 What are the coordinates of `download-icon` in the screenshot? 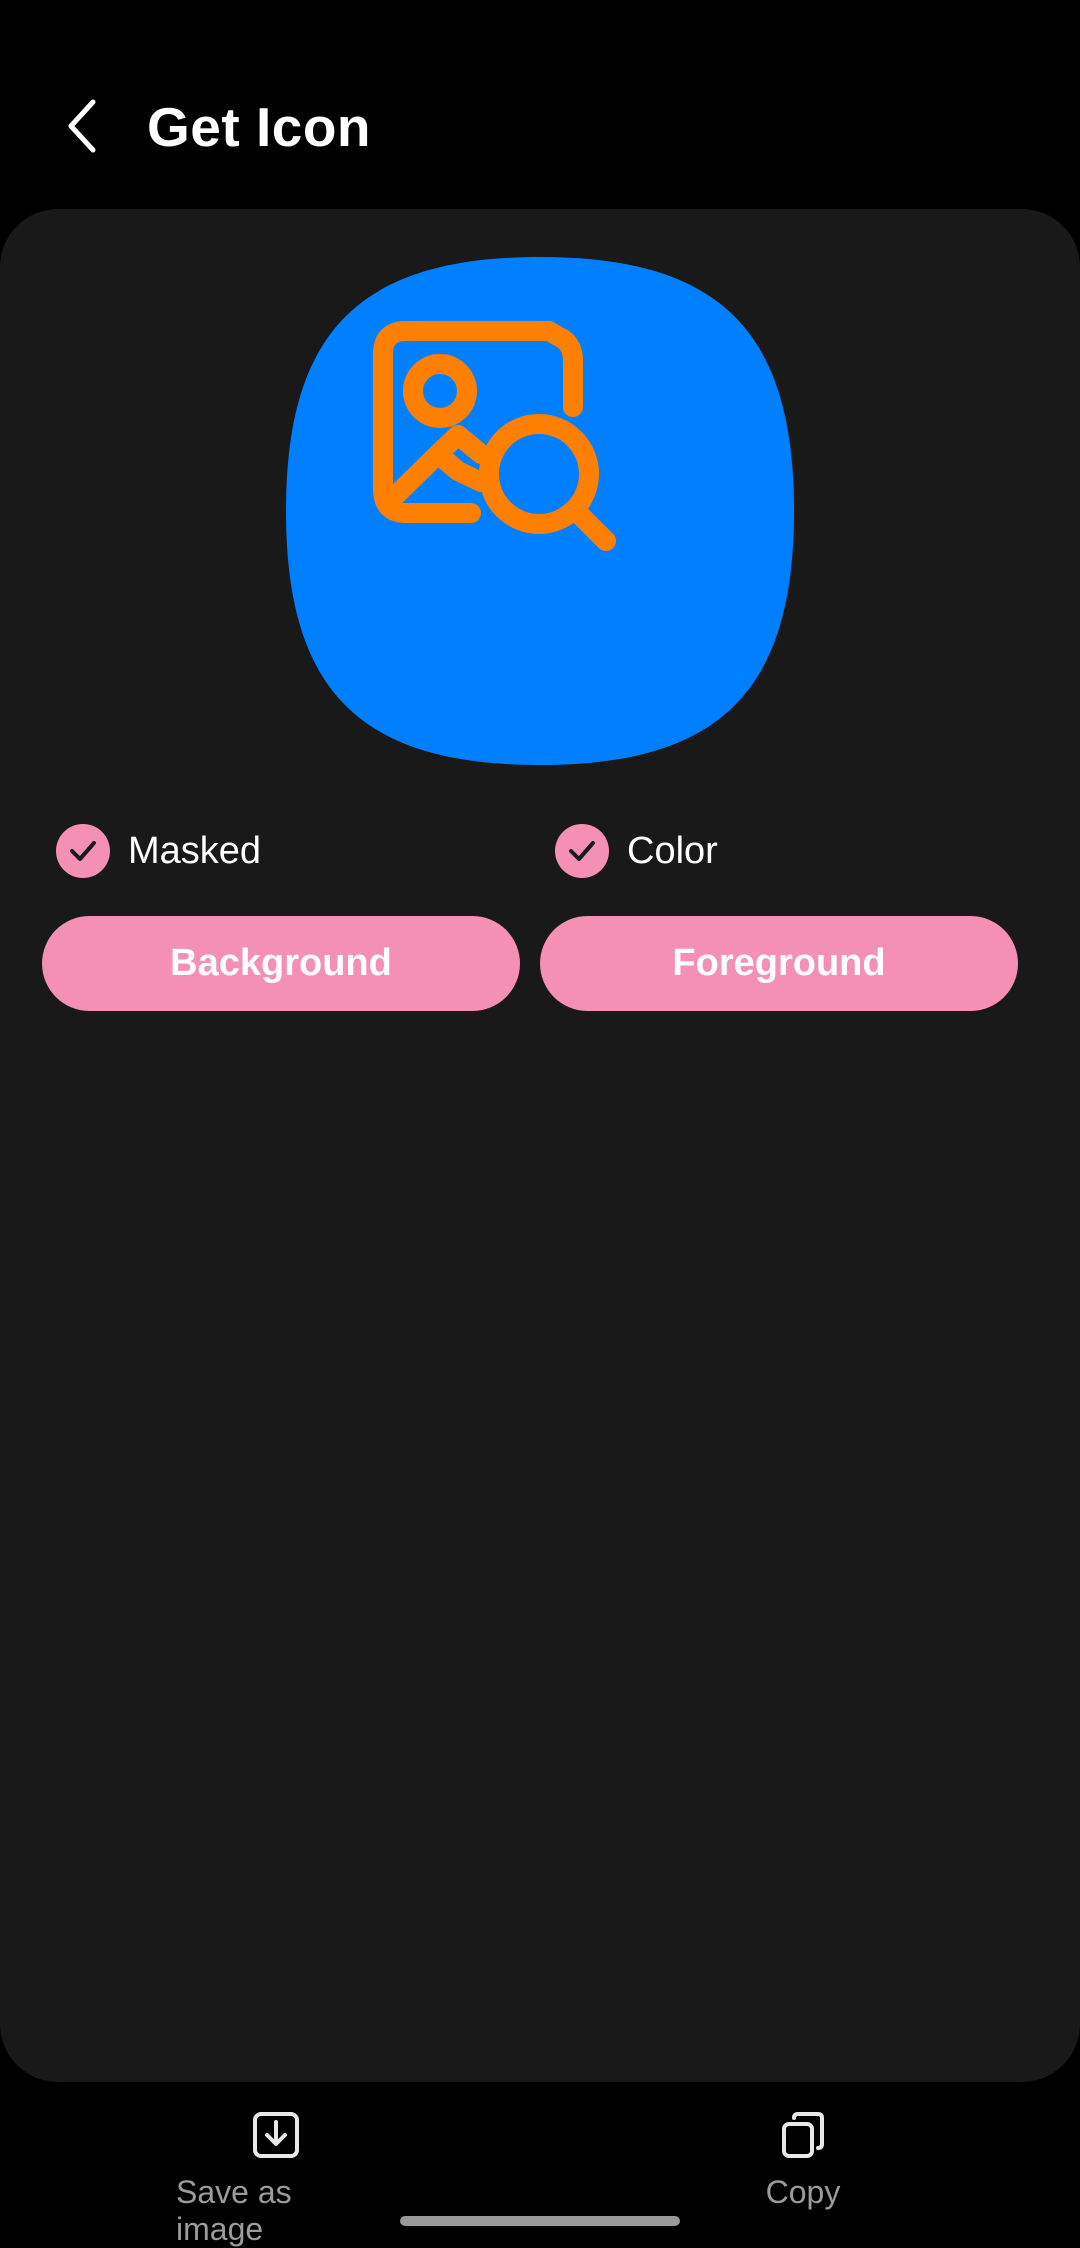 It's located at (276, 2135).